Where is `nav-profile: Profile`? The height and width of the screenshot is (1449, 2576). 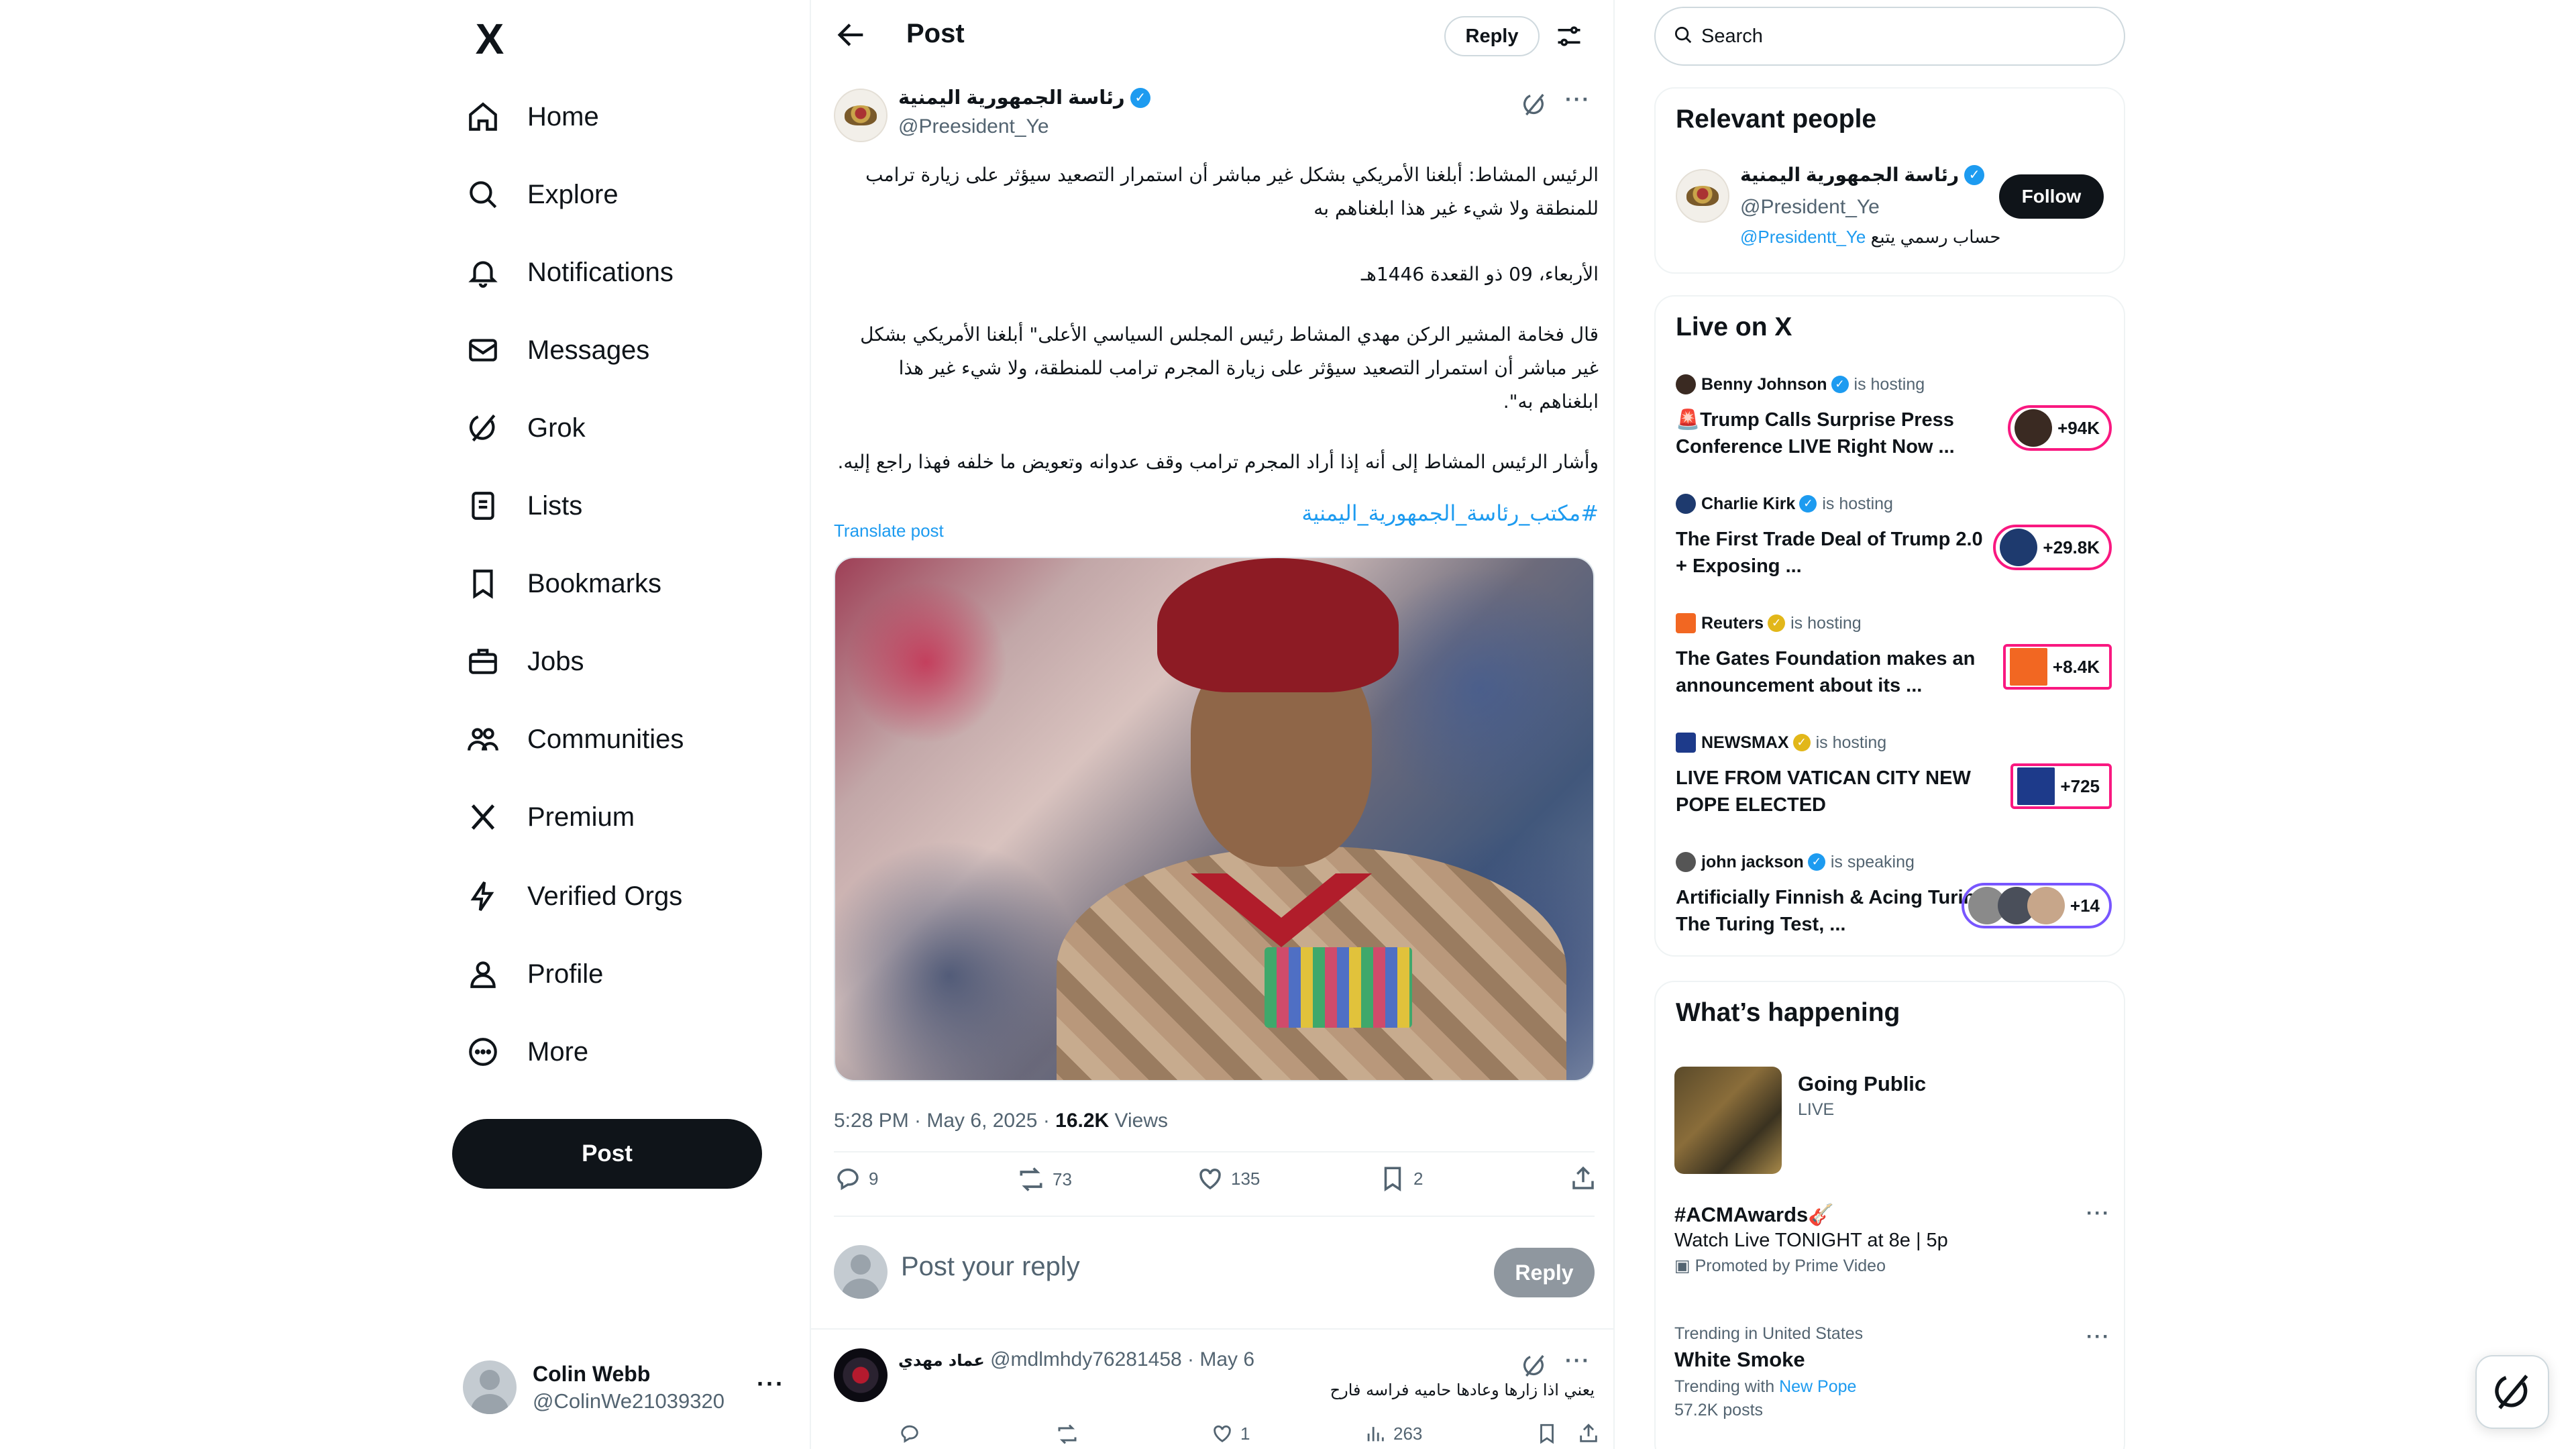
nav-profile: Profile is located at coordinates (533, 974).